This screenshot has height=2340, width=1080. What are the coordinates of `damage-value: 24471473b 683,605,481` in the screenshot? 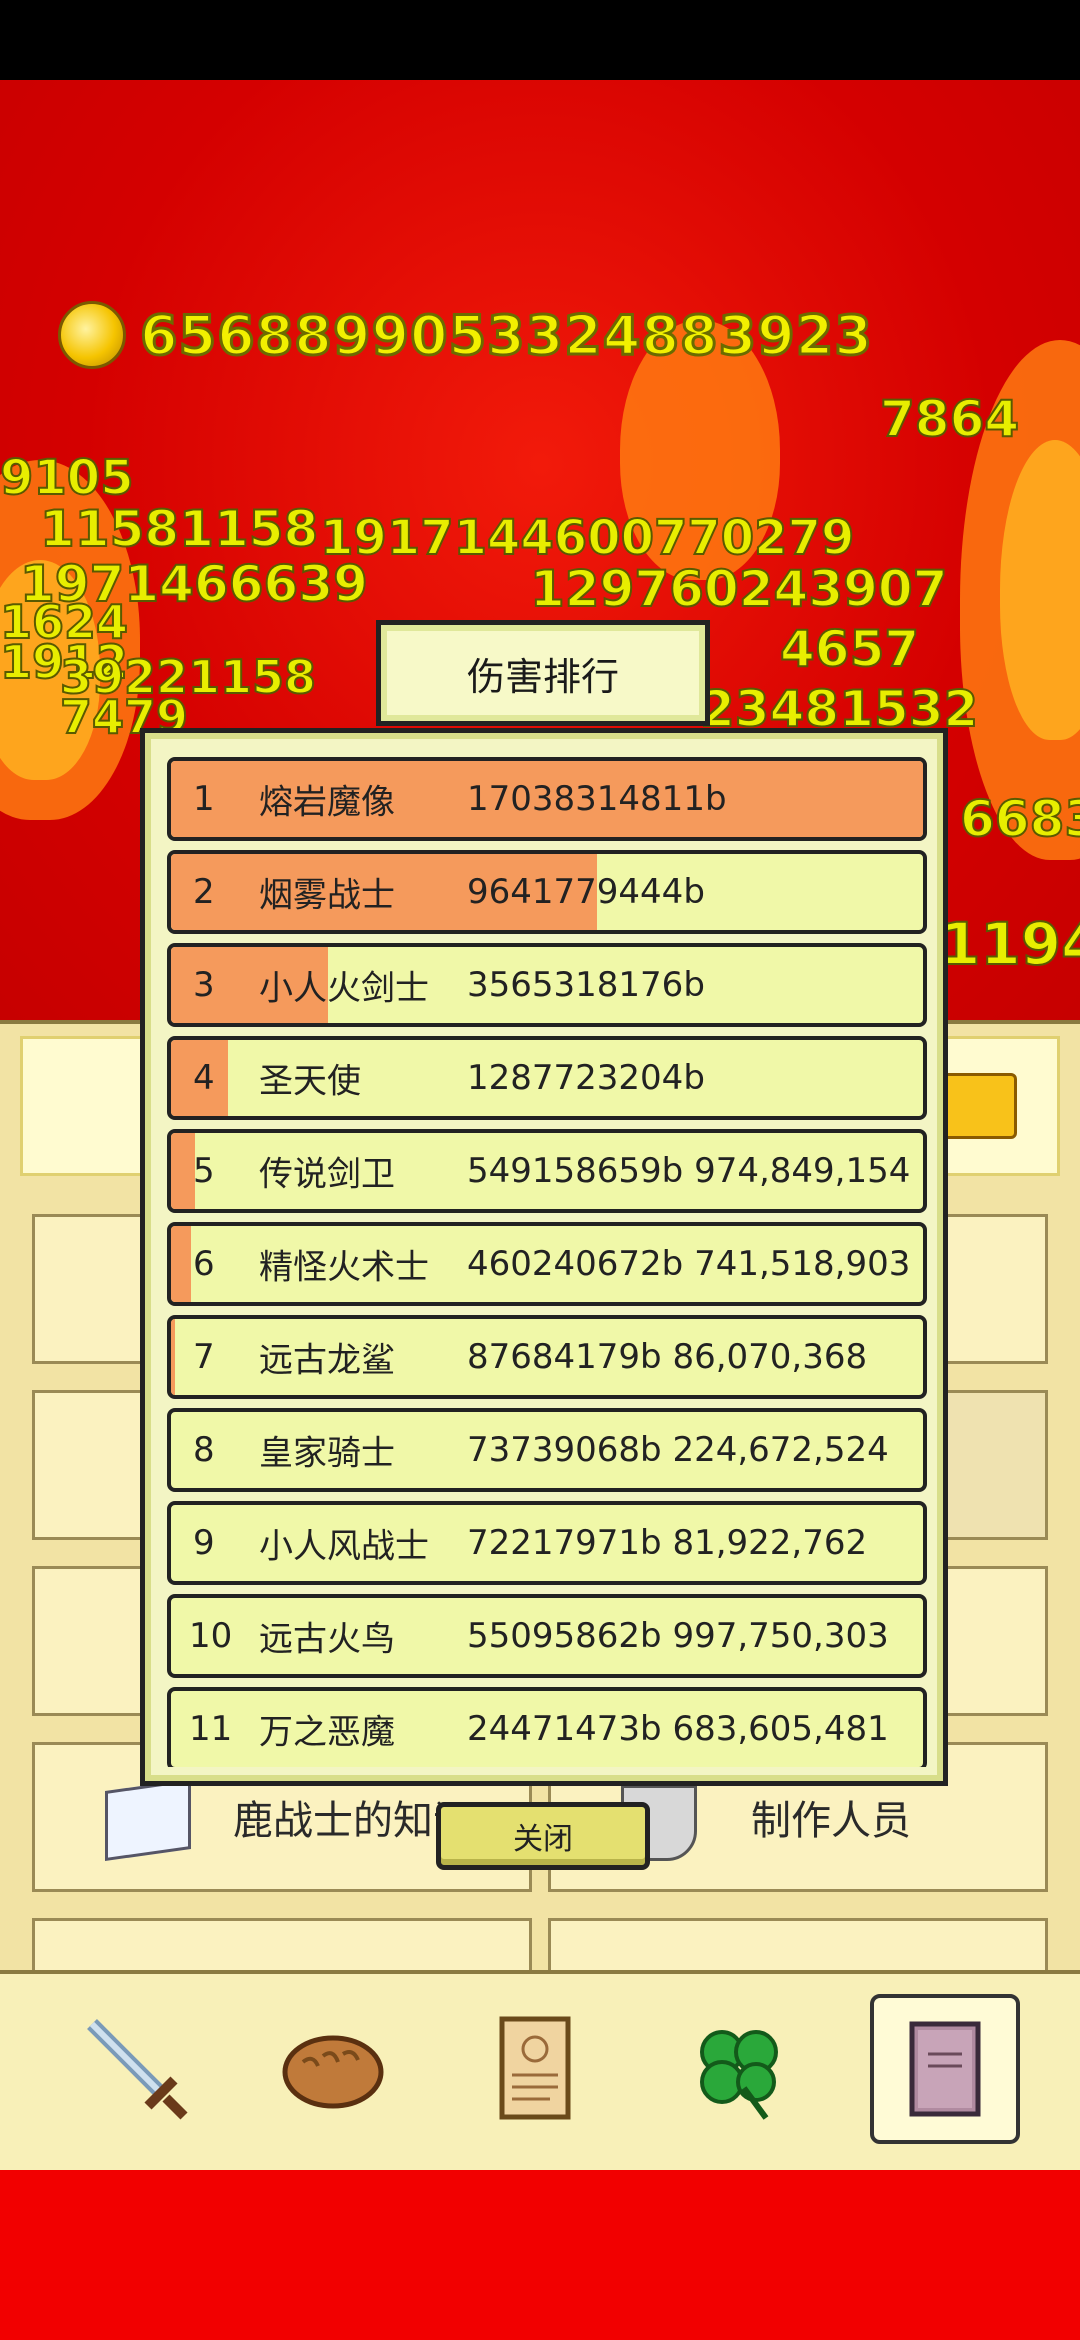 It's located at (678, 1729).